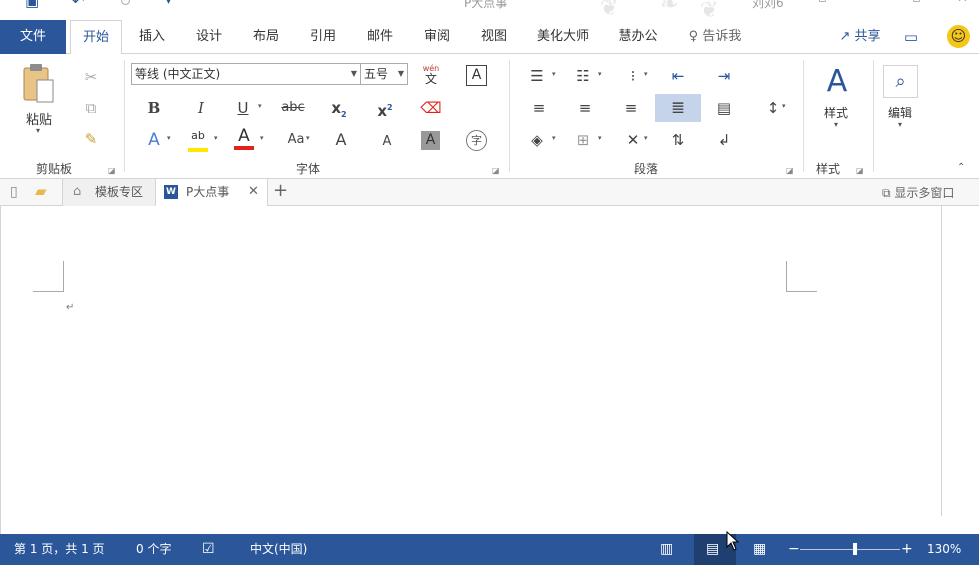  What do you see at coordinates (243, 108) in the screenshot?
I see `underline-icon: U` at bounding box center [243, 108].